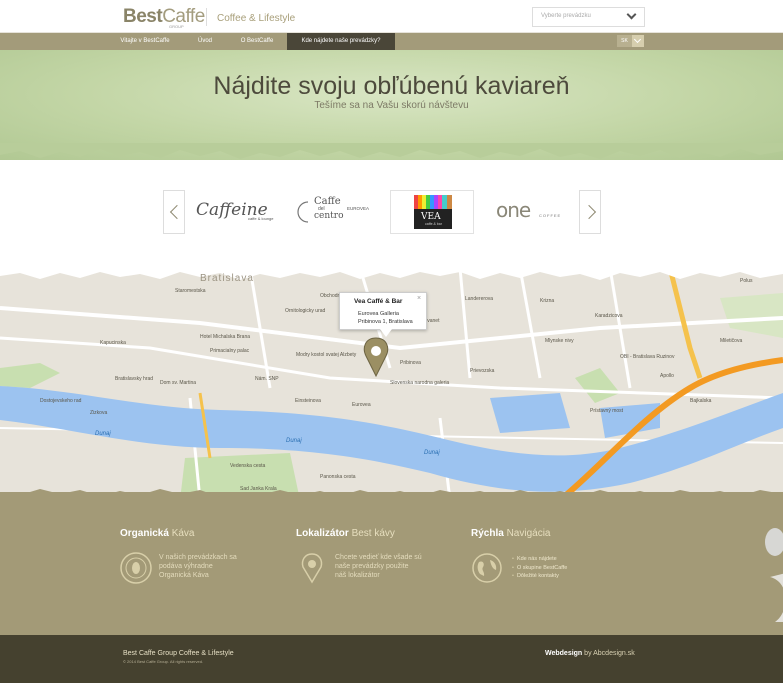  What do you see at coordinates (312, 568) in the screenshot?
I see `location-pin-icon` at bounding box center [312, 568].